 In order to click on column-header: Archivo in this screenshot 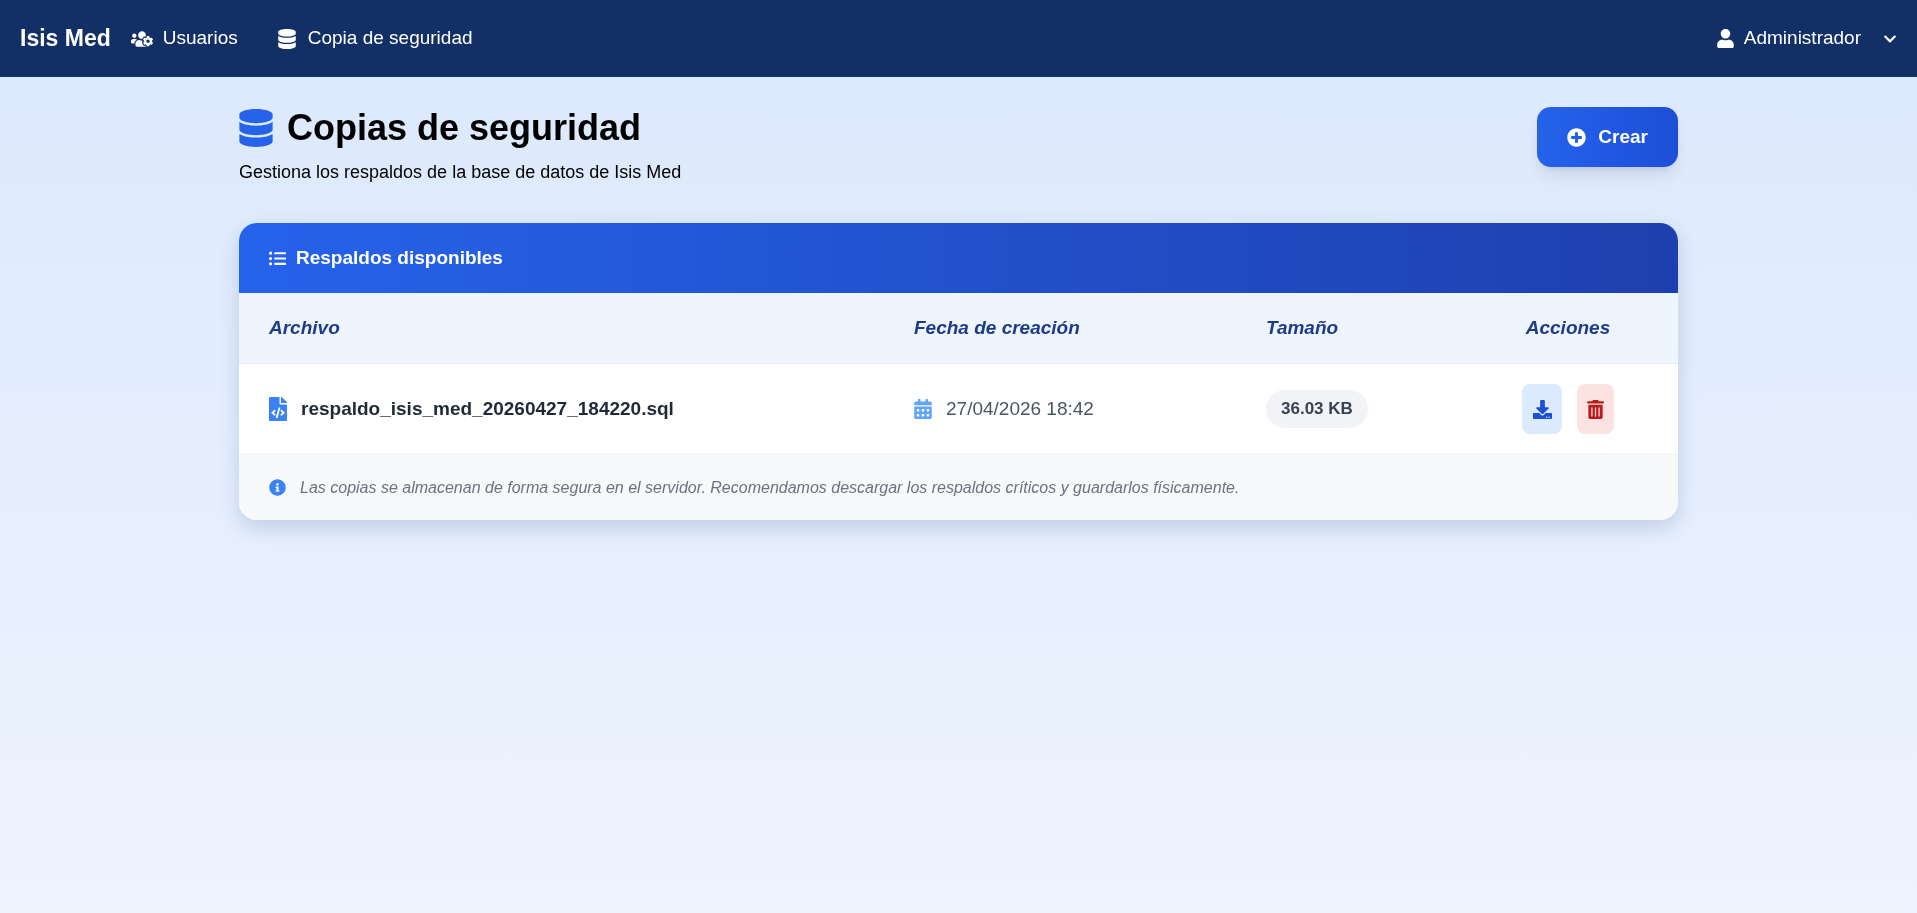, I will do `click(305, 327)`.